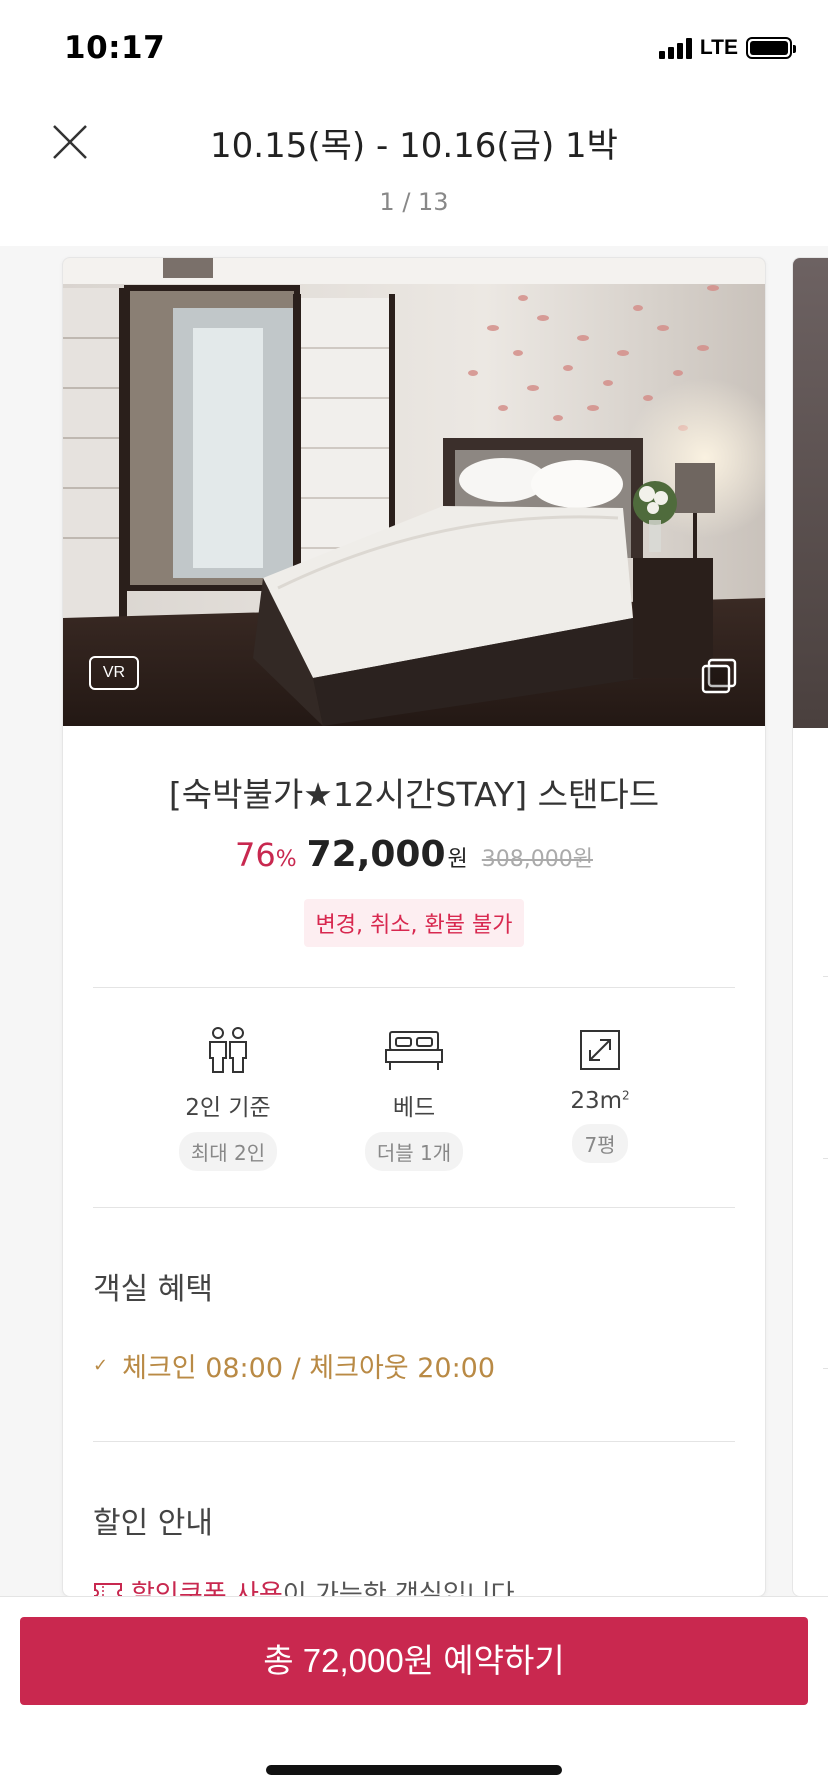  What do you see at coordinates (810, 493) in the screenshot?
I see `next-room-photo` at bounding box center [810, 493].